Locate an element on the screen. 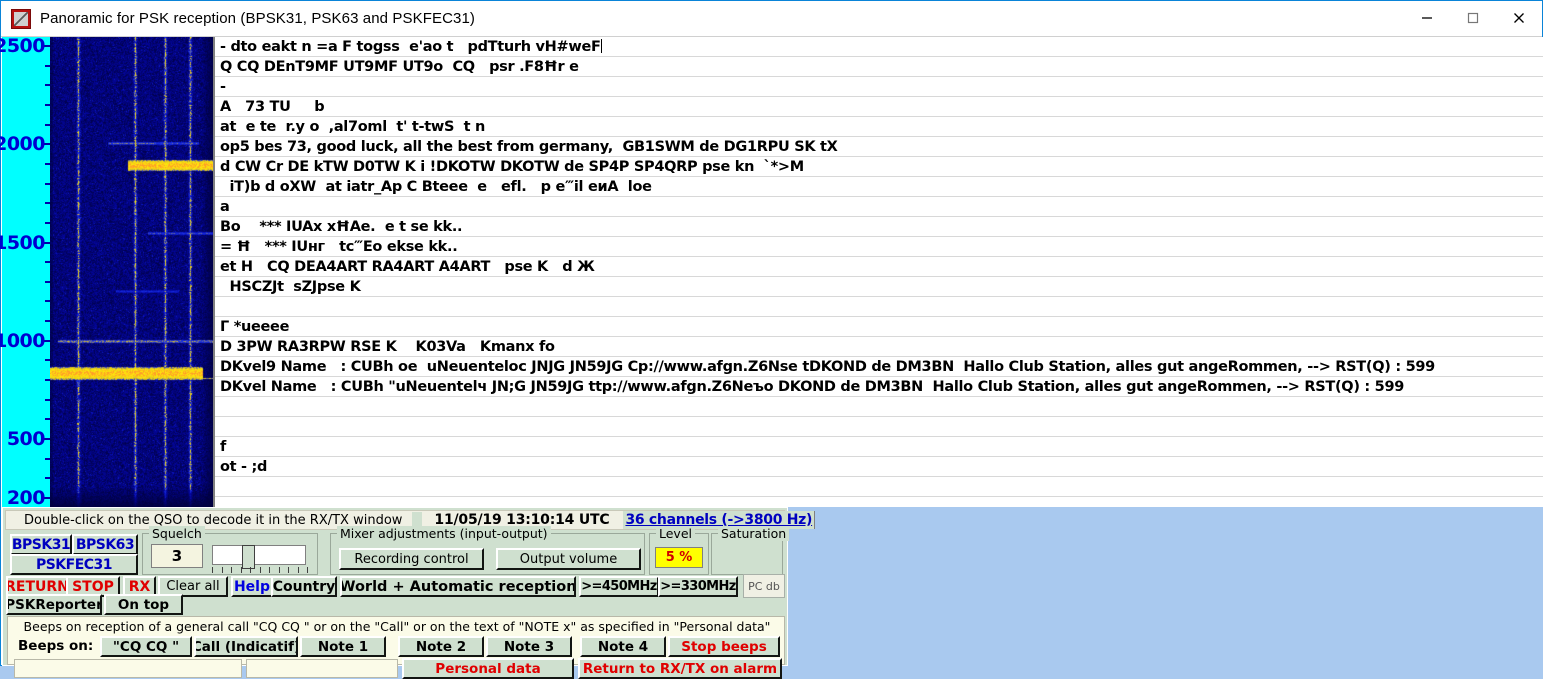  mode-pskfec31-button: PSKFEC31 is located at coordinates (74, 564).